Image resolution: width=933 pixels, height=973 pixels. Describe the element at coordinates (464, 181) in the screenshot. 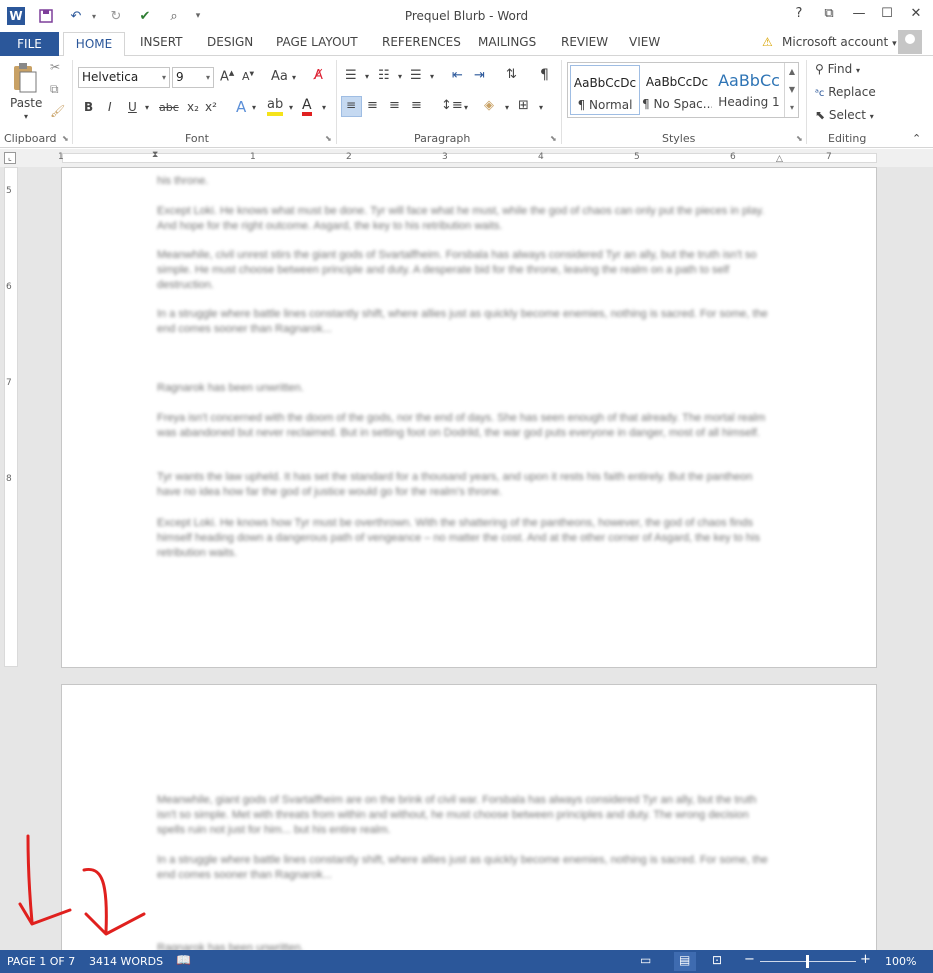

I see `paragraph: his throne.` at that location.